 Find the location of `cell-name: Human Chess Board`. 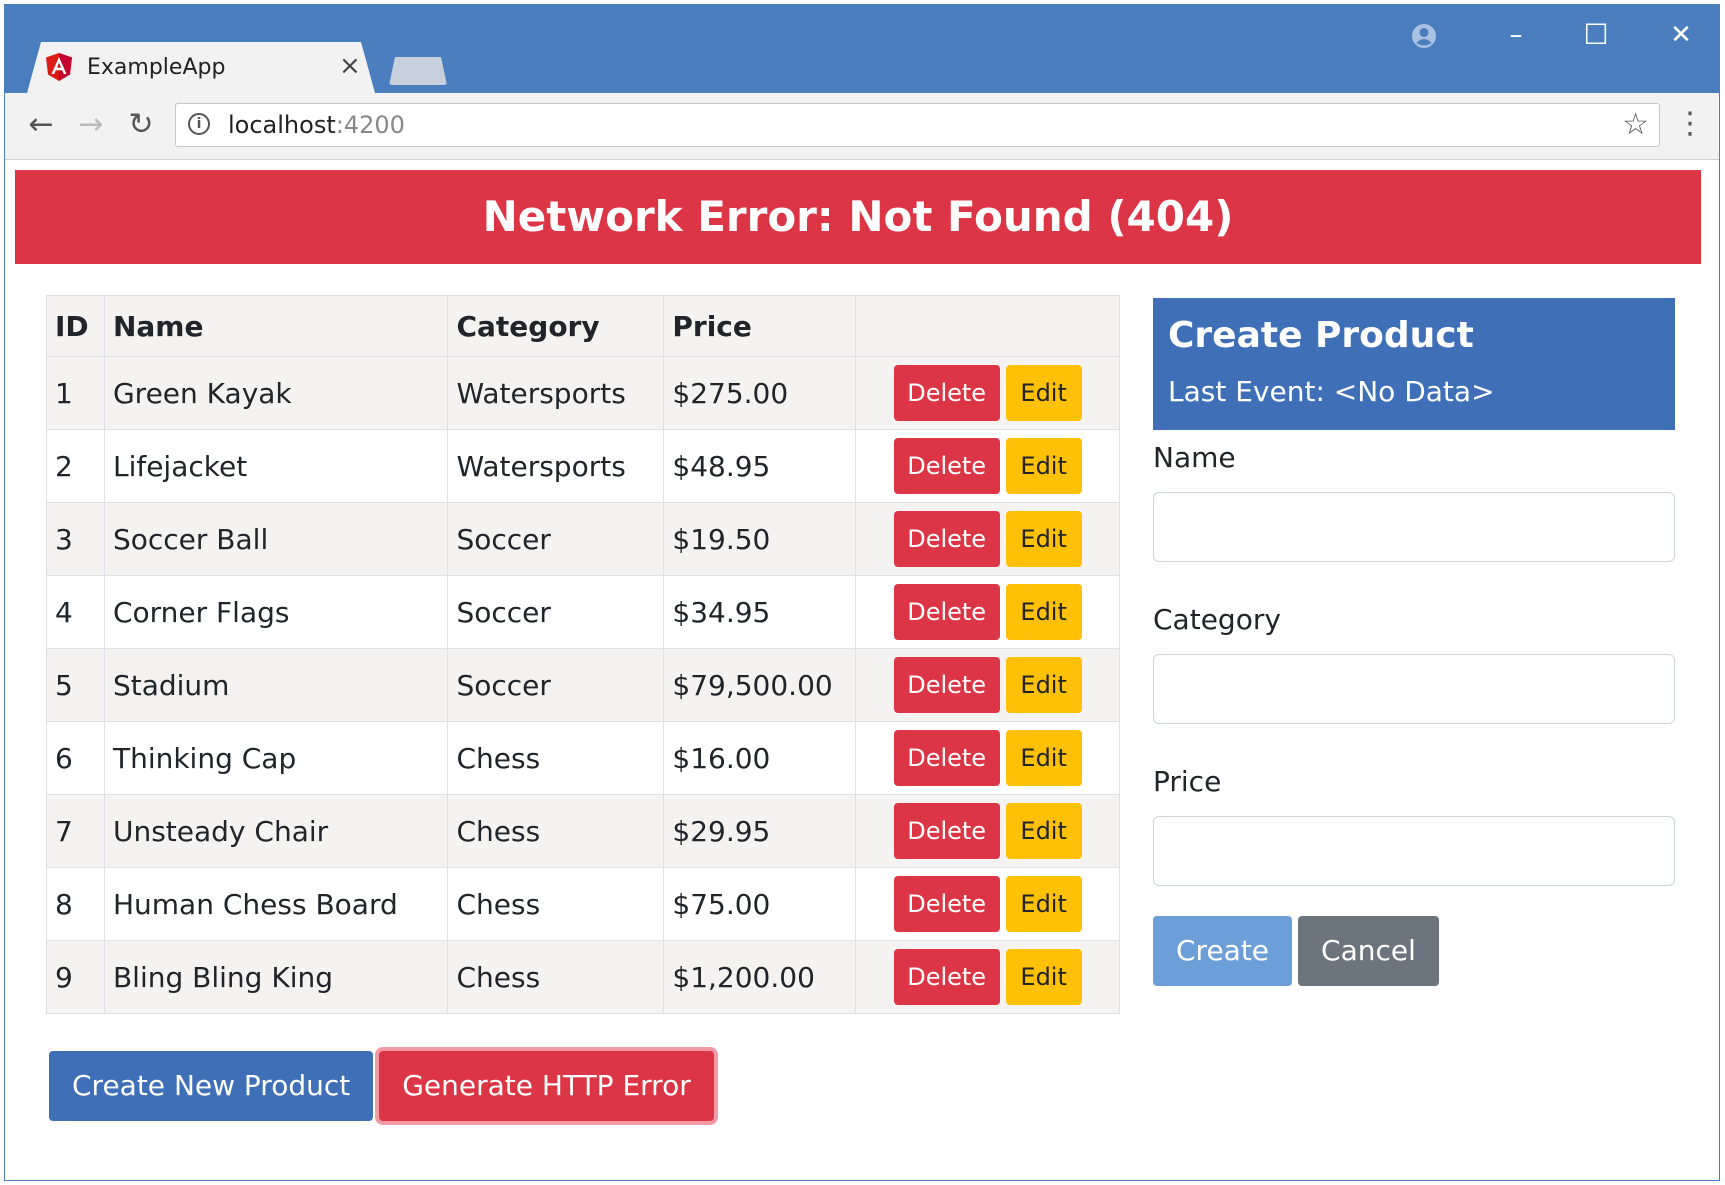

cell-name: Human Chess Board is located at coordinates (276, 904).